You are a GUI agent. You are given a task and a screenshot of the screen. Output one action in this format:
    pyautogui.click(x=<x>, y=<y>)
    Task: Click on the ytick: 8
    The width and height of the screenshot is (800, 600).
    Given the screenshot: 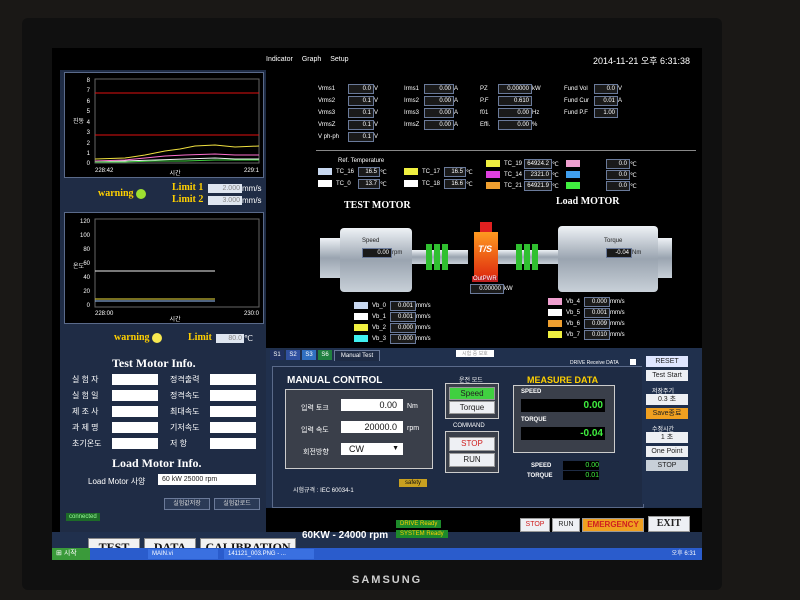 What is the action you would take?
    pyautogui.click(x=89, y=81)
    